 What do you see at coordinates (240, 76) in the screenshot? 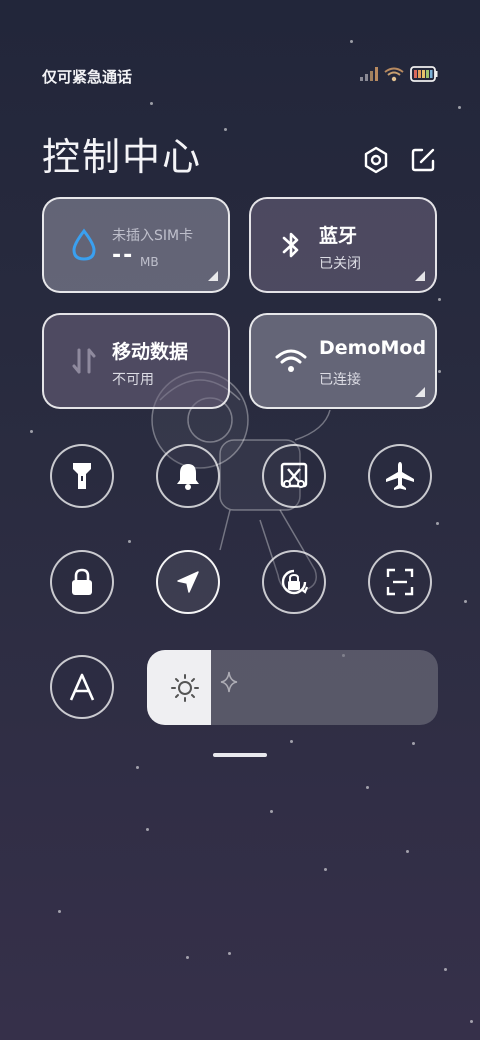
I see `status-bar: 仅可紧急通话` at bounding box center [240, 76].